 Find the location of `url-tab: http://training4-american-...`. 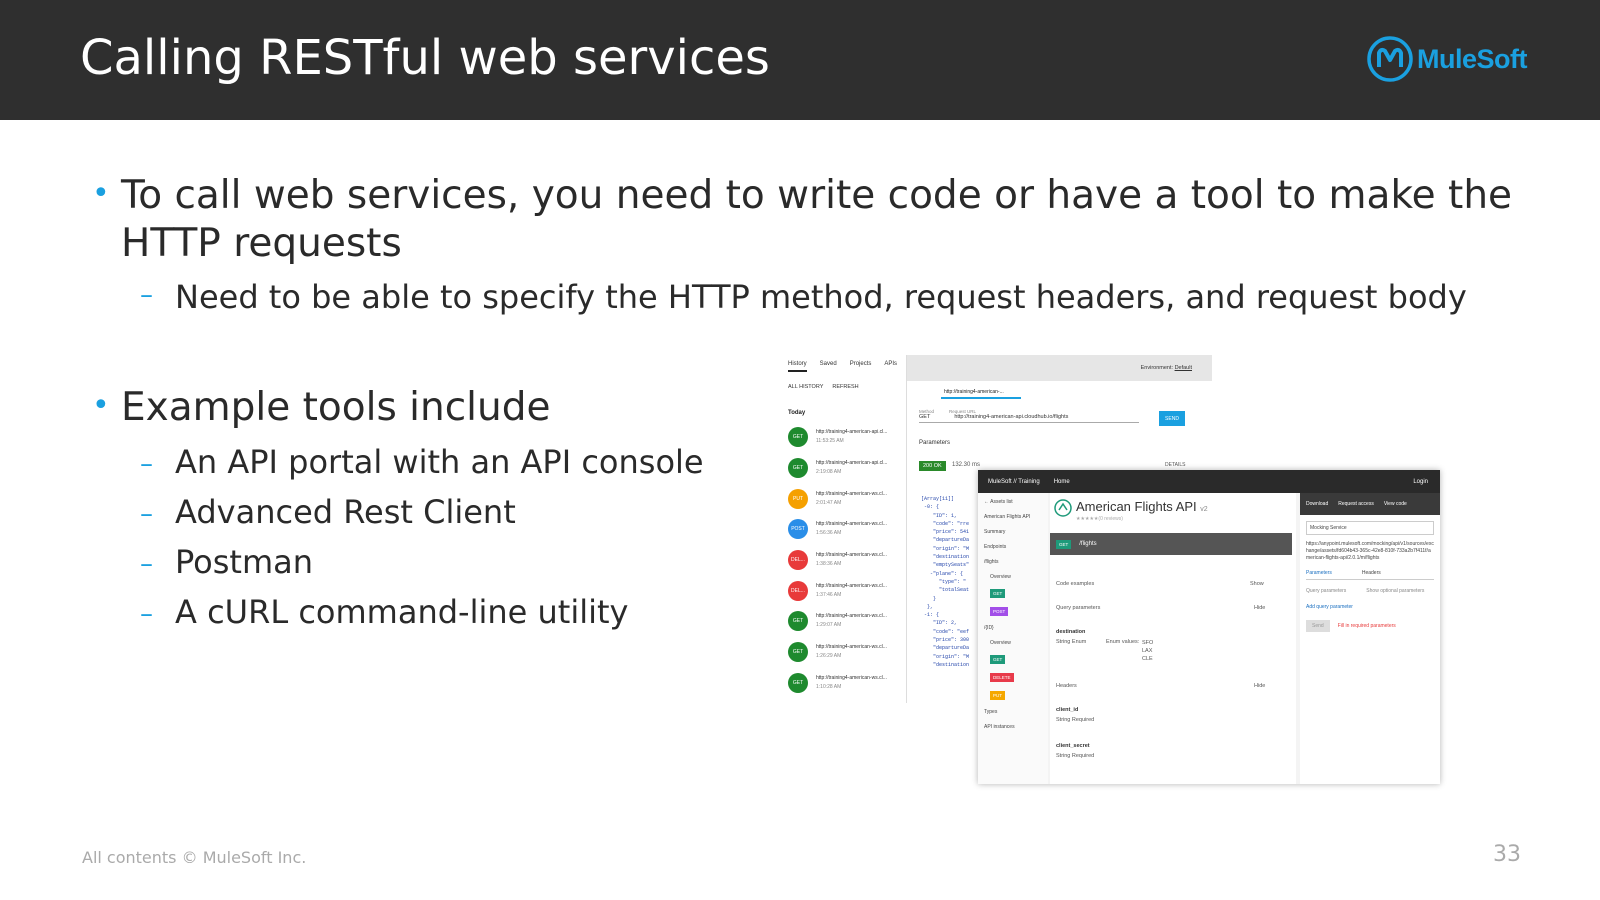

url-tab: http://training4-american-... is located at coordinates (981, 392).